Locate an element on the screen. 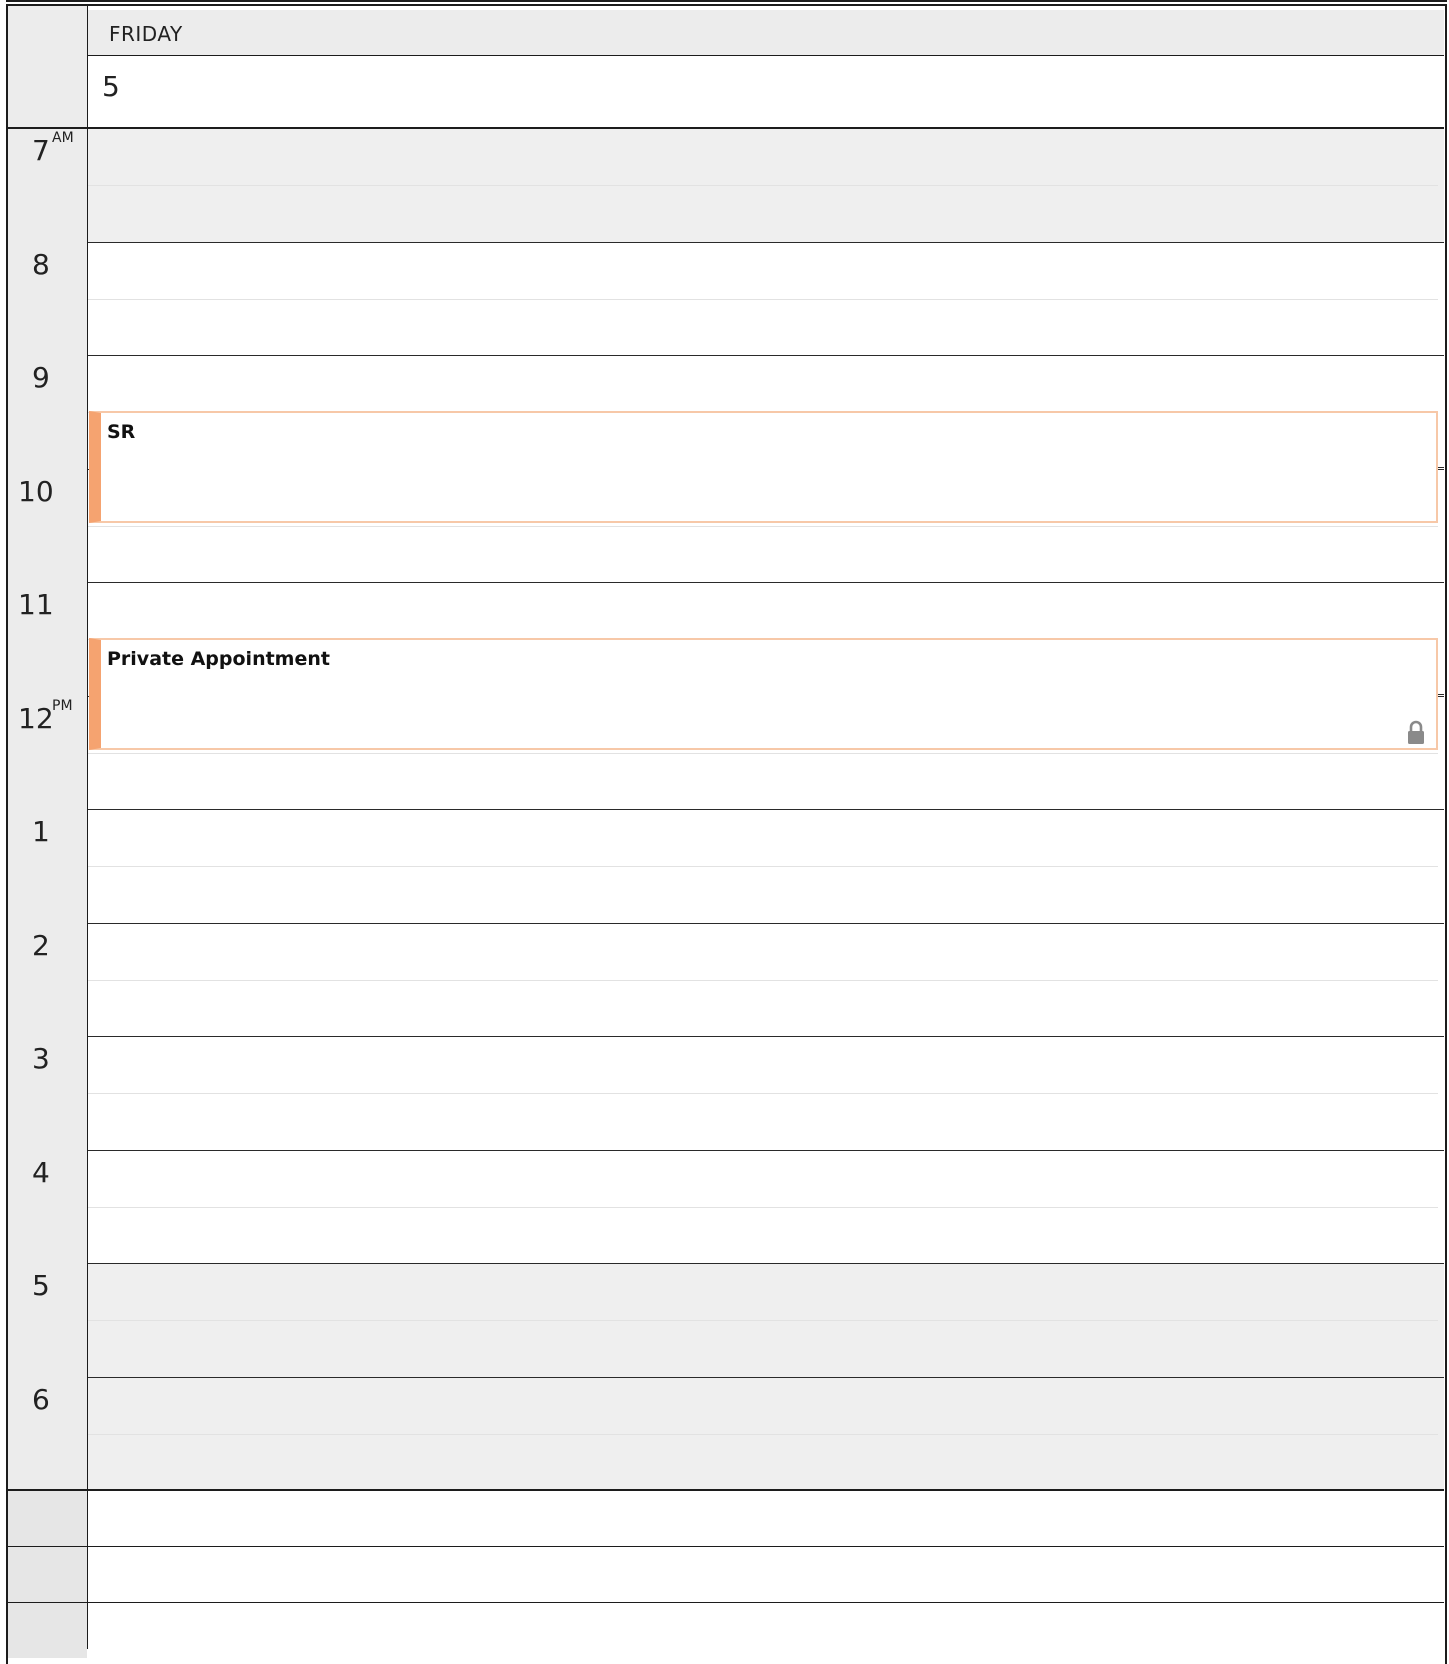  lock-icon is located at coordinates (1416, 732).